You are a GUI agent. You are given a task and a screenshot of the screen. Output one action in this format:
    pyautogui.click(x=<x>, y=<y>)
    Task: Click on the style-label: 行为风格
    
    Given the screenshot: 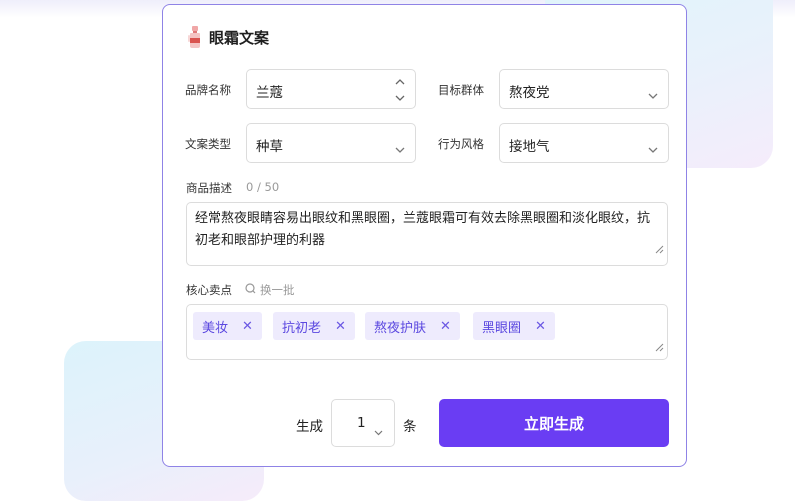 What is the action you would take?
    pyautogui.click(x=461, y=144)
    